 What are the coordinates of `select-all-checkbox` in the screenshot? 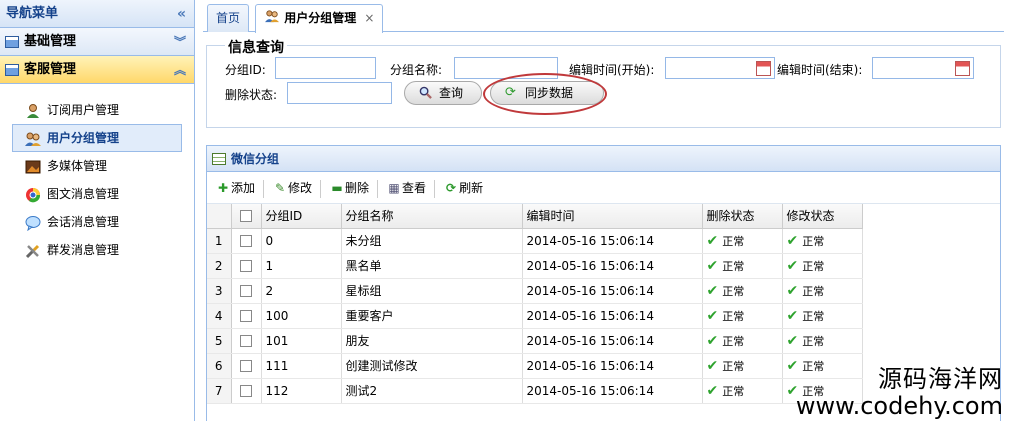 It's located at (246, 216).